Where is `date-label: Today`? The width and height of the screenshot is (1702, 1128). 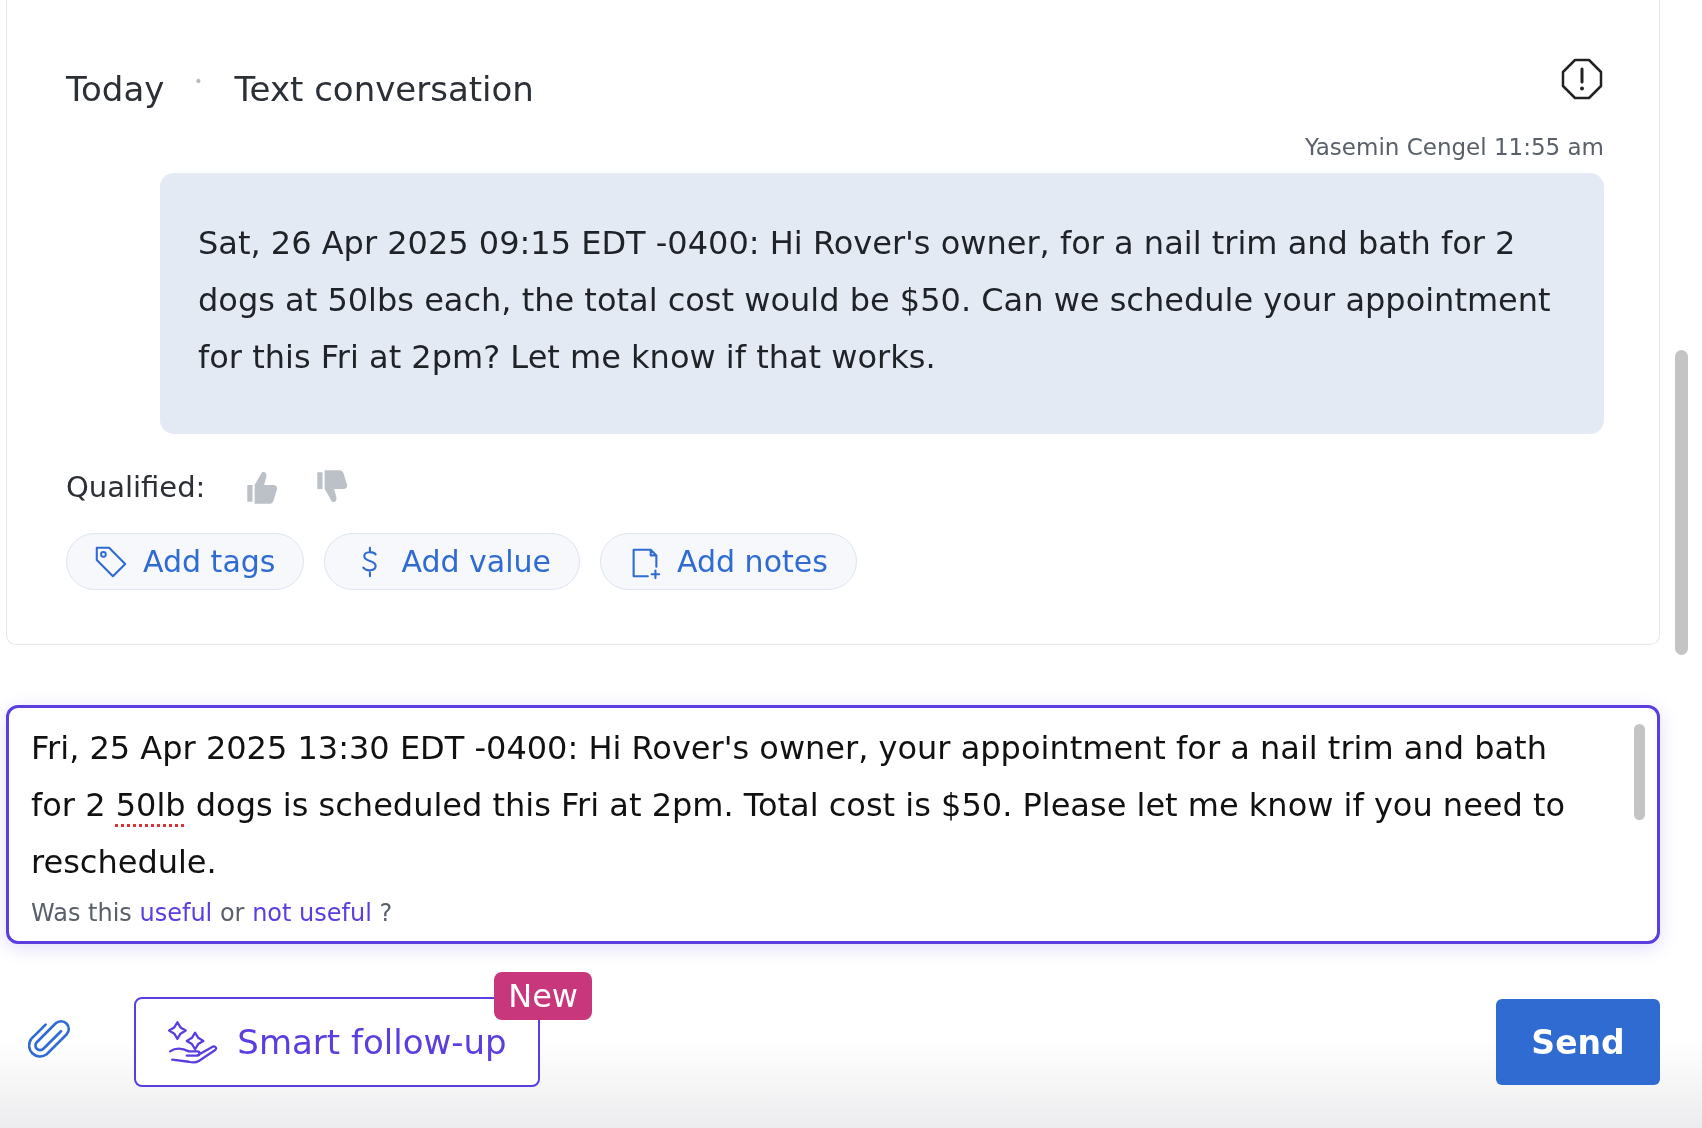 date-label: Today is located at coordinates (115, 89).